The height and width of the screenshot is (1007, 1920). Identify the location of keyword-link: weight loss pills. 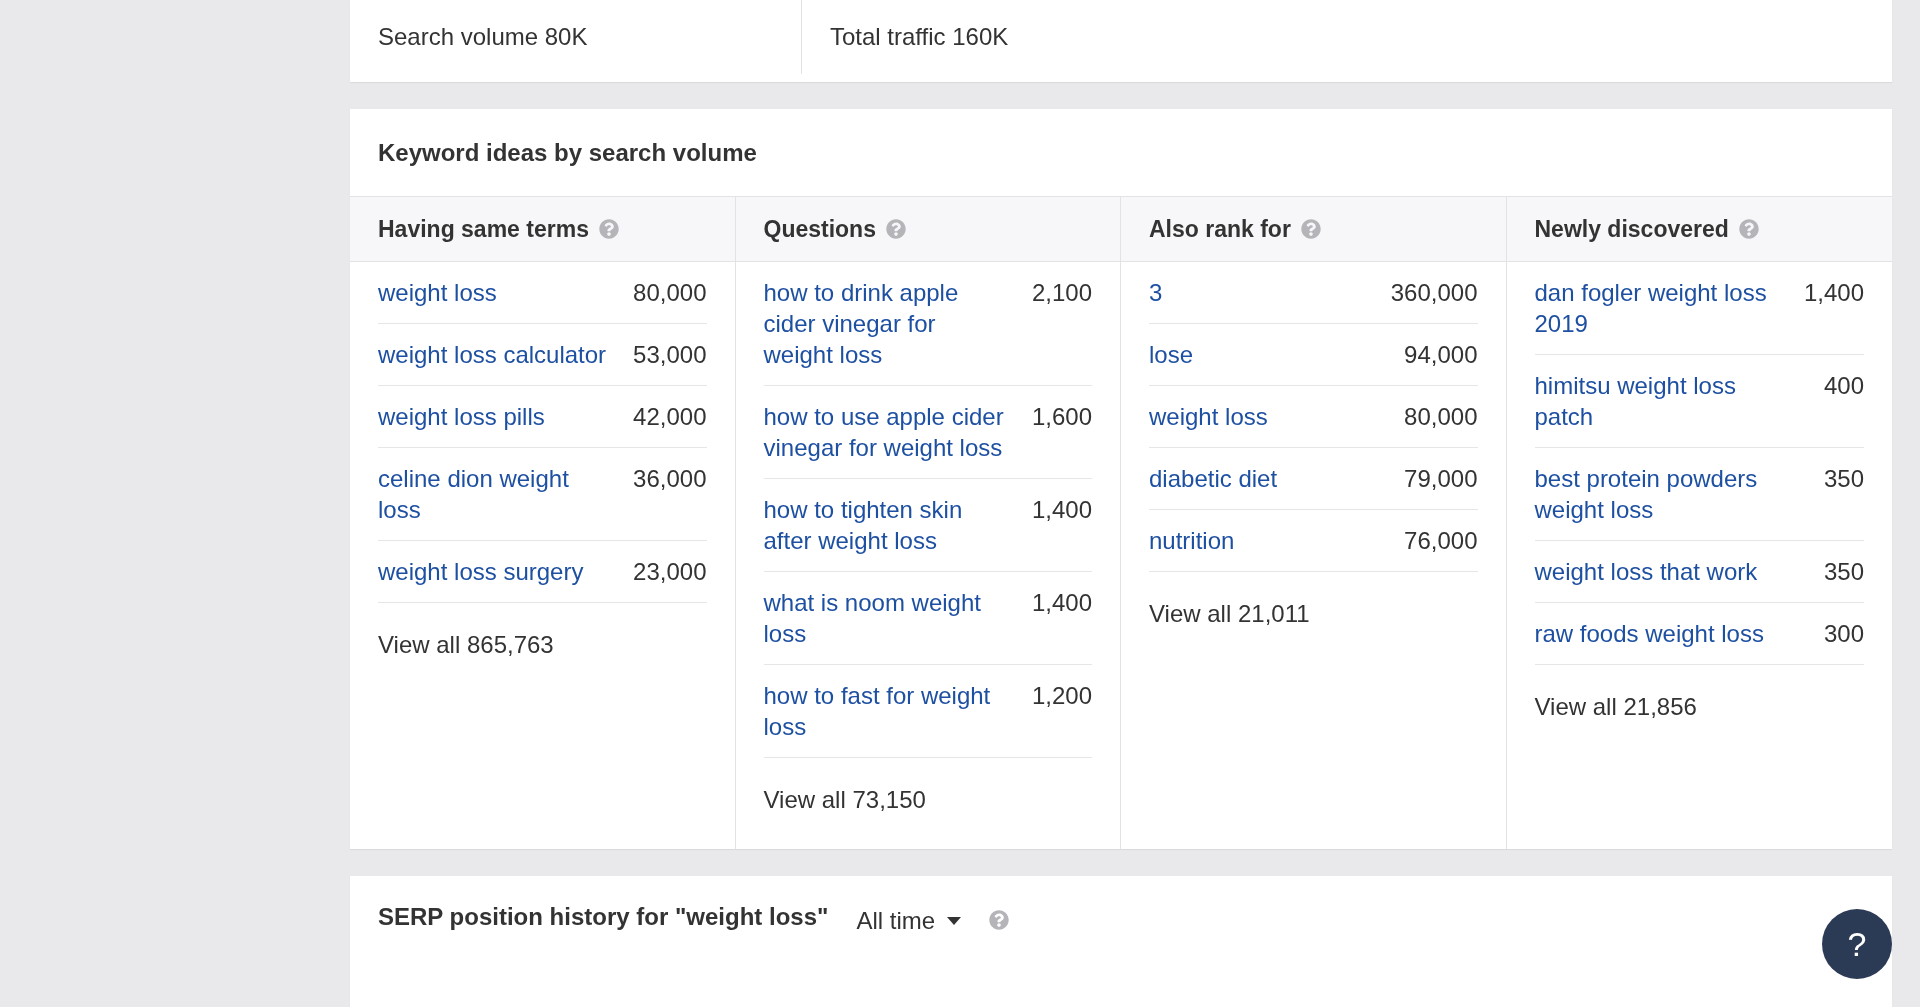
(494, 416).